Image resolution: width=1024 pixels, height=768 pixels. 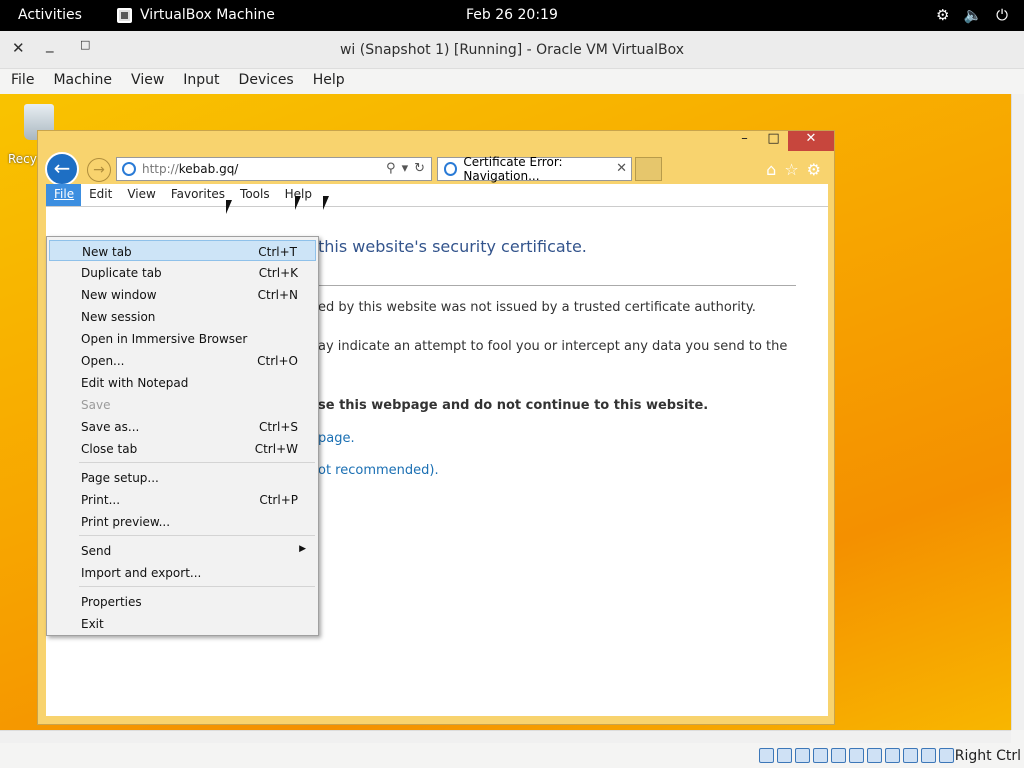 I want to click on browser-tab: Certificate Error: Navigation... ✕, so click(x=534, y=169).